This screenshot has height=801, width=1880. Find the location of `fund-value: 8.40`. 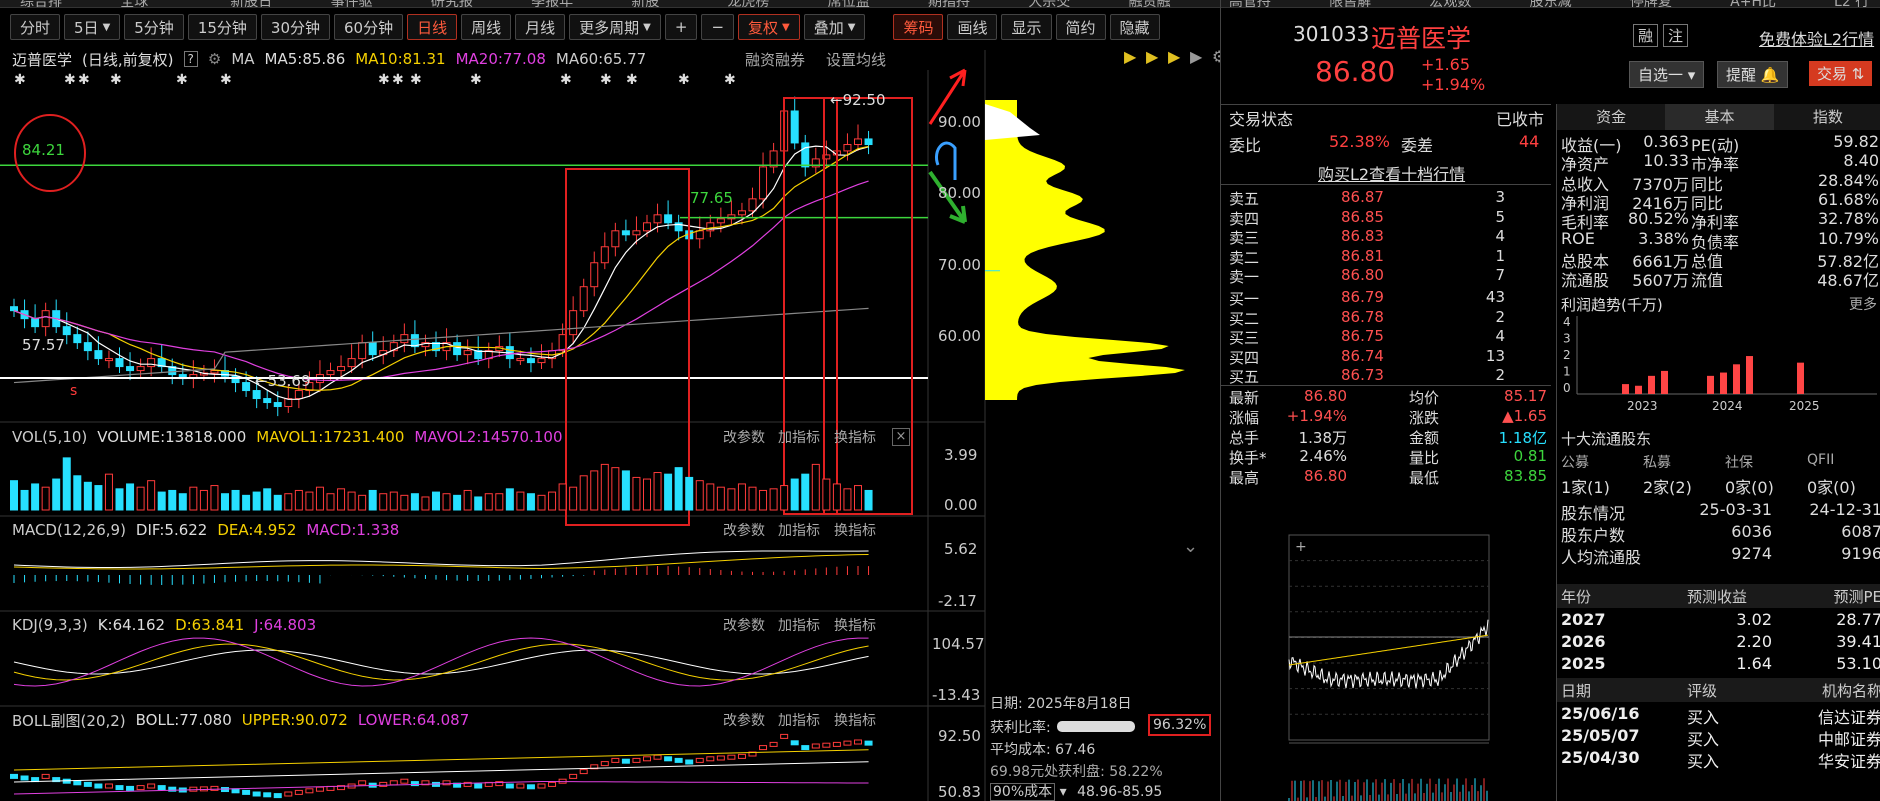

fund-value: 8.40 is located at coordinates (1861, 161).